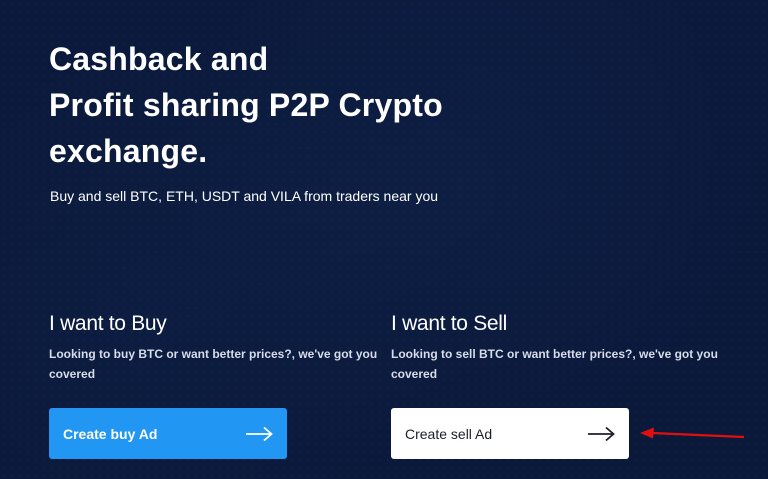  What do you see at coordinates (449, 433) in the screenshot?
I see `create-sell-ad-label: Create sell Ad` at bounding box center [449, 433].